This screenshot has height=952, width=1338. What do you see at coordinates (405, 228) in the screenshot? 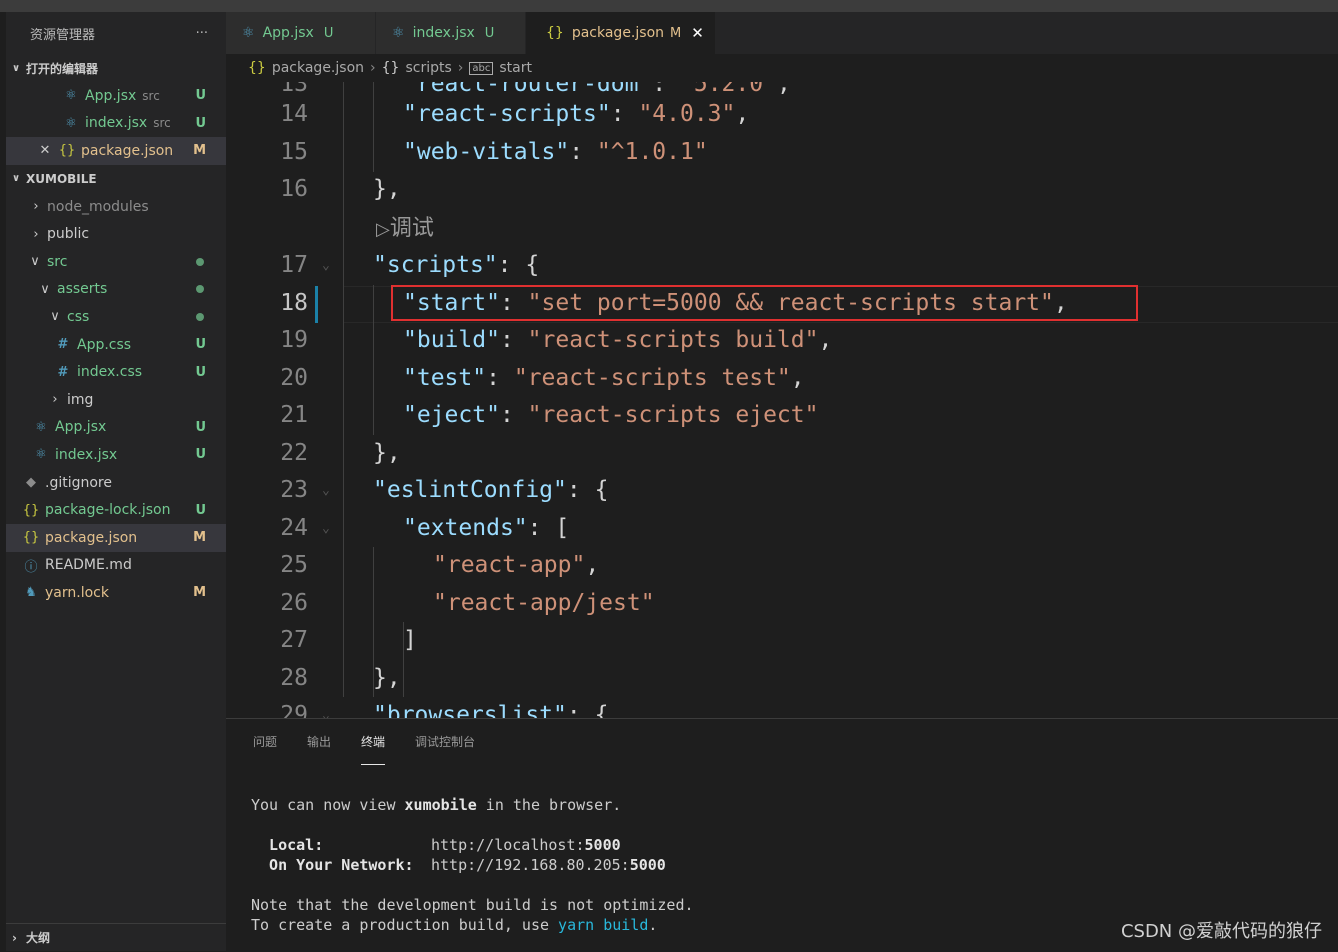
I see `debug-codelens: ▷调试` at bounding box center [405, 228].